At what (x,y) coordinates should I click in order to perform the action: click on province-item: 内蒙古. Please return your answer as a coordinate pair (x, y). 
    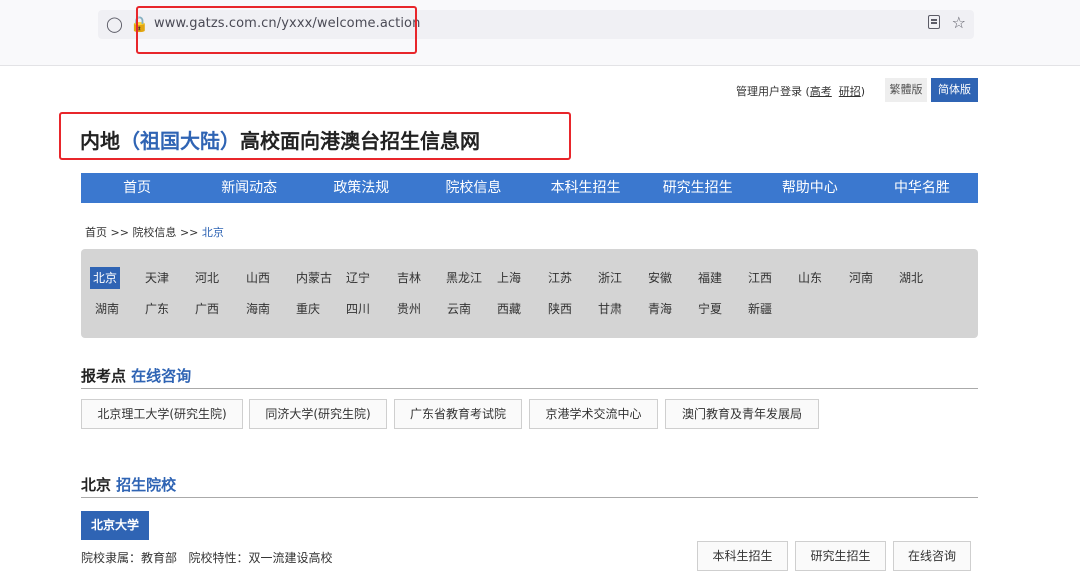
    Looking at the image, I should click on (314, 278).